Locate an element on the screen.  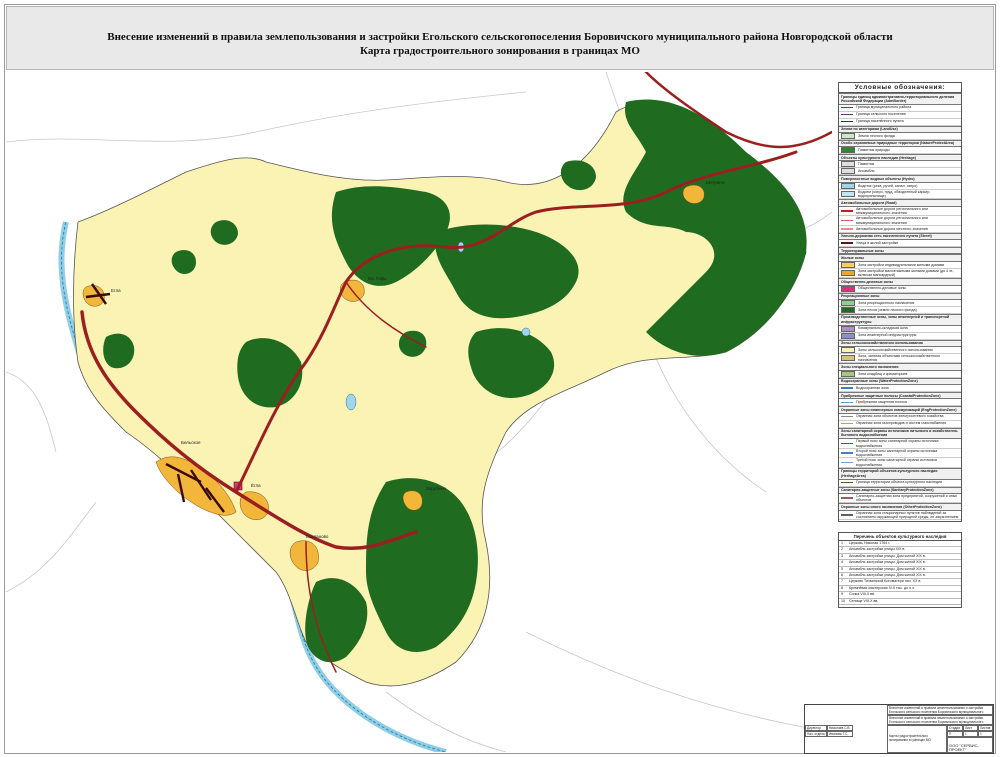
legend-item: Общественно-деловые зоны is located at coordinates (900, 289).